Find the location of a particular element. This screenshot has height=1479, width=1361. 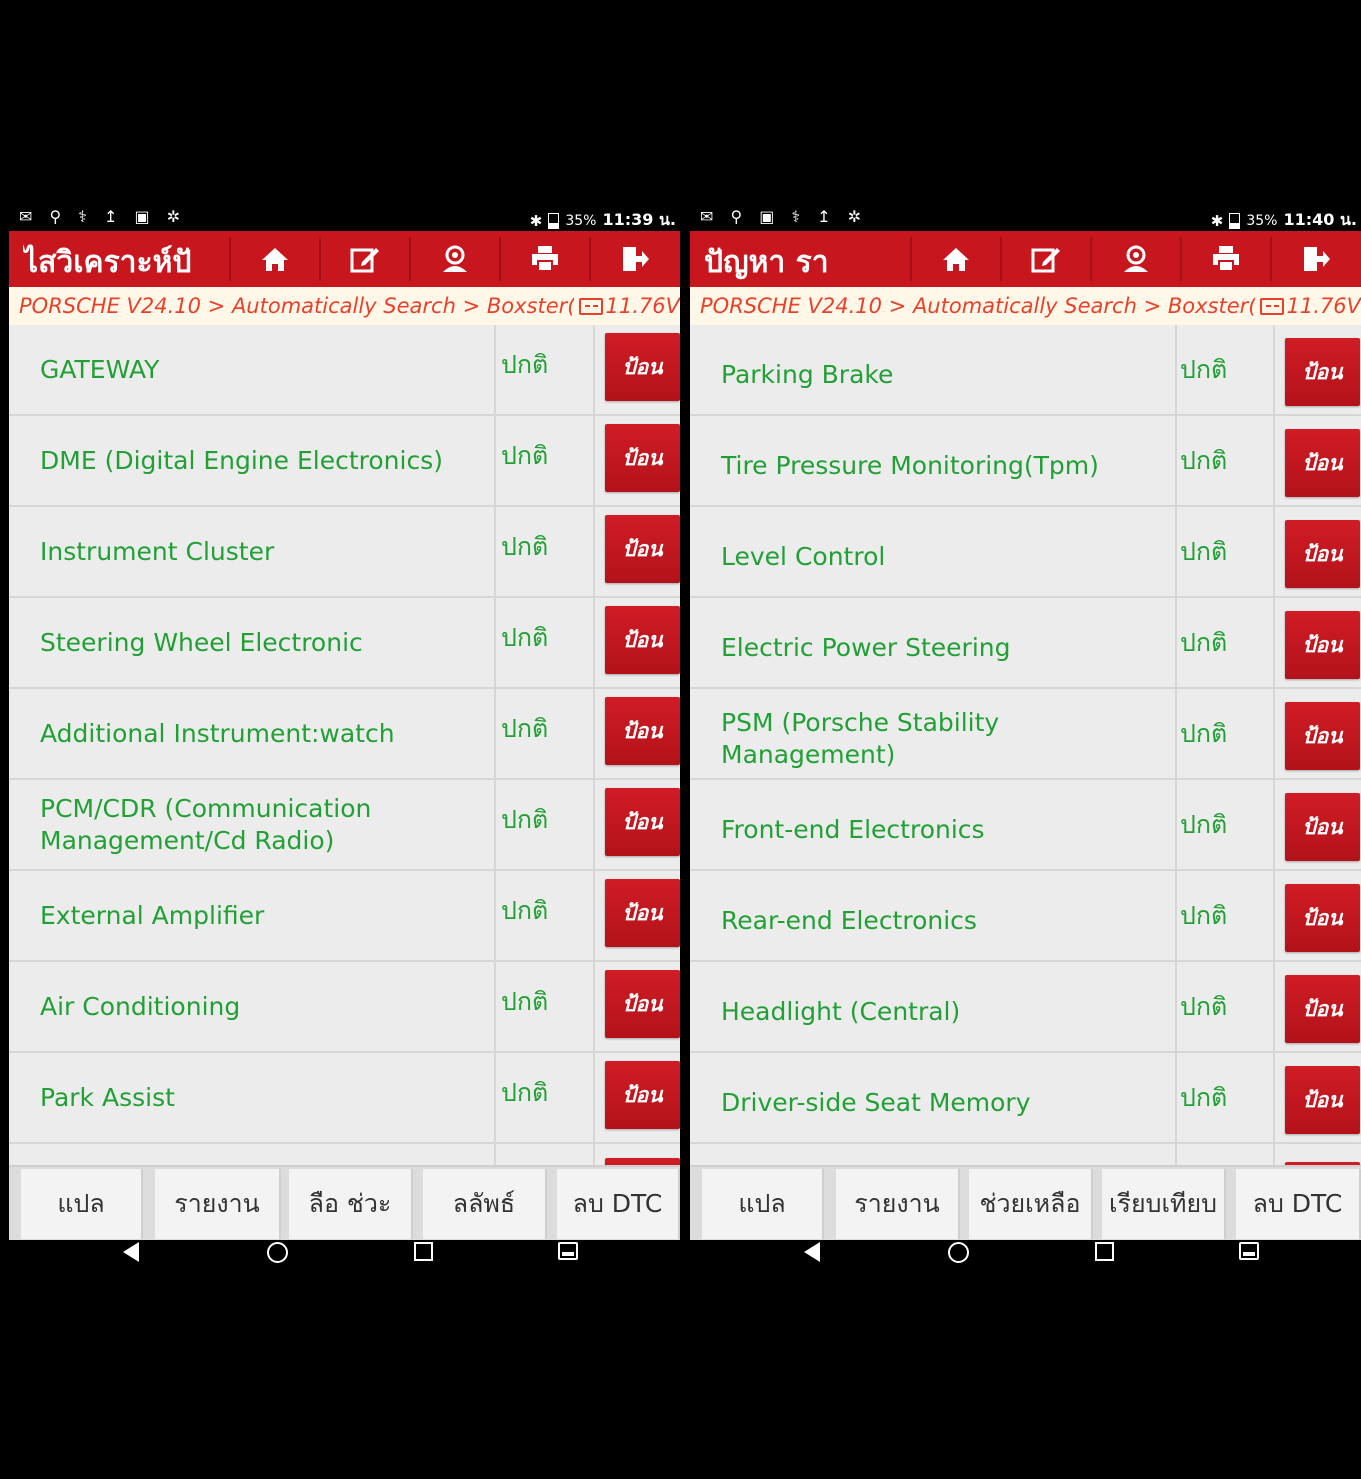

print-icon is located at coordinates (545, 259).